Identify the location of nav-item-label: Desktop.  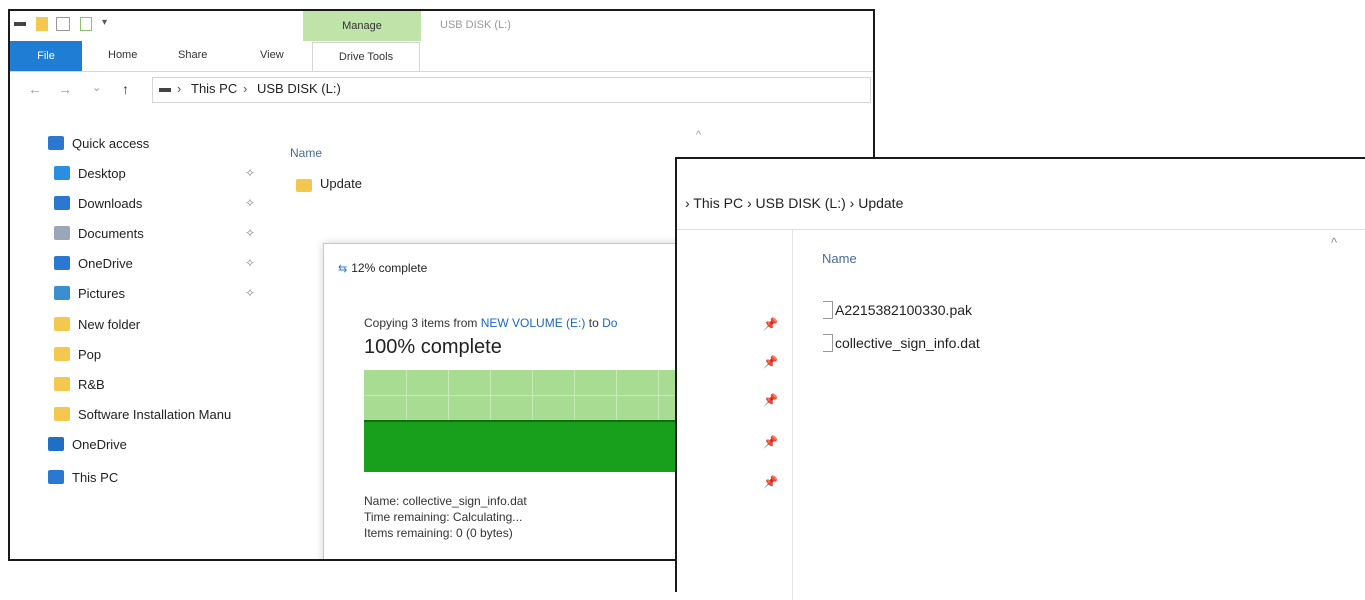
(102, 173).